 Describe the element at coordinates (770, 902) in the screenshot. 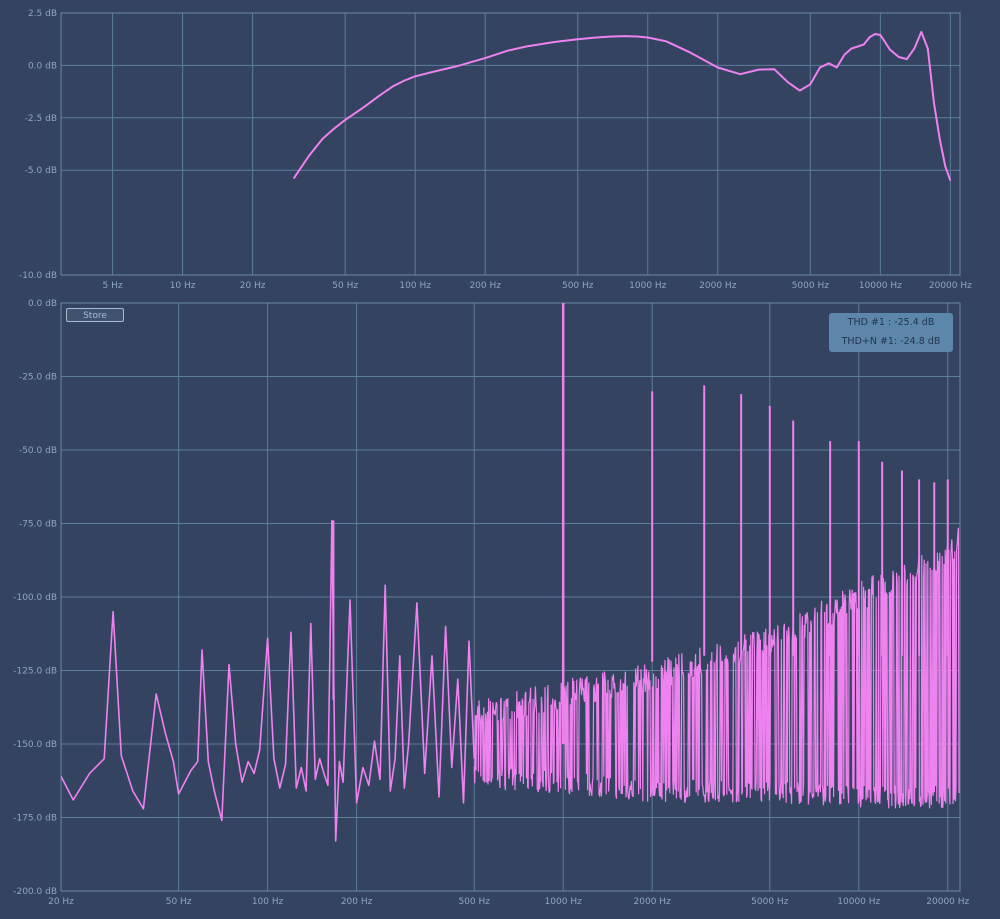

I see `spectrum-x-tick-label: 5000 Hz` at that location.